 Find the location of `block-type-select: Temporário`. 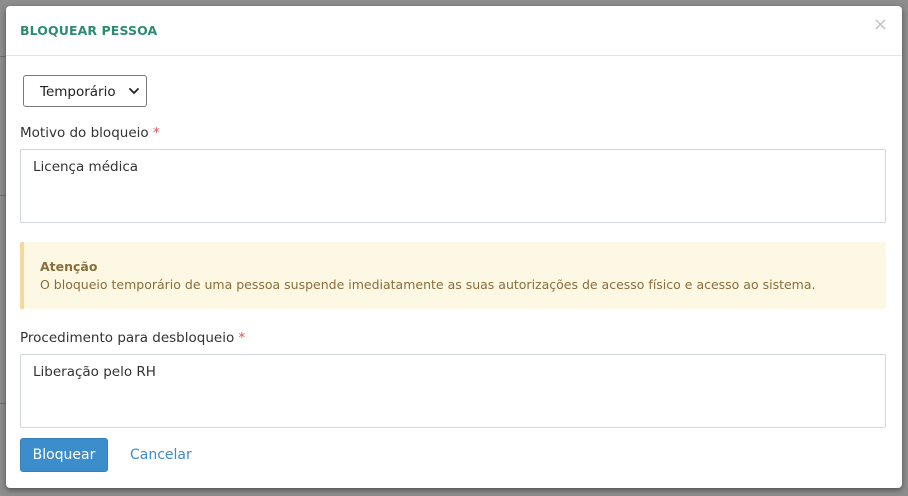

block-type-select: Temporário is located at coordinates (85, 91).